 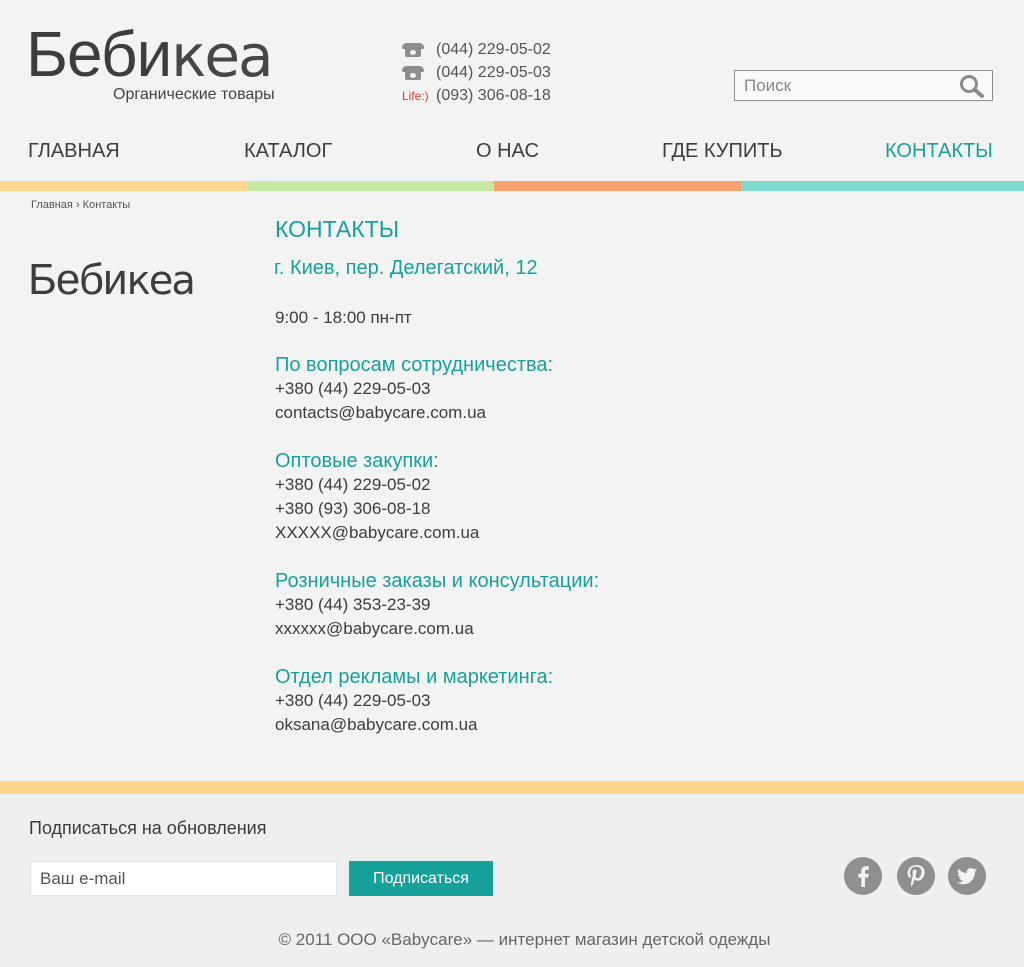 I want to click on phone-number: (093) 306-08-18, so click(x=493, y=96).